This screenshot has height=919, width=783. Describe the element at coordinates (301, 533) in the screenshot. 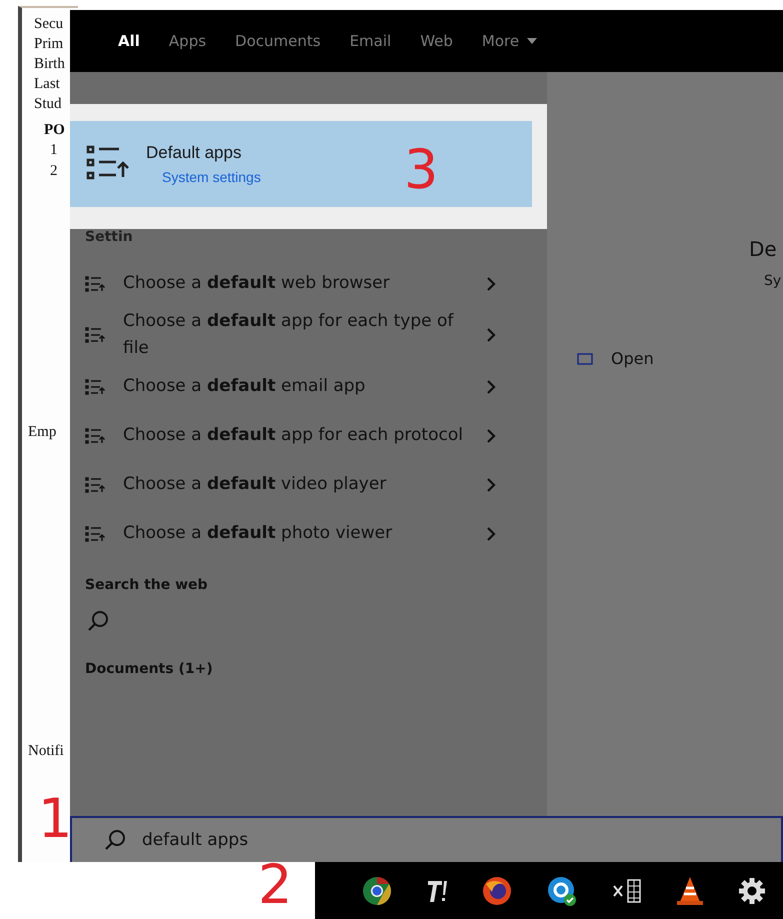

I see `settings-result: Choose a default photo viewer` at that location.